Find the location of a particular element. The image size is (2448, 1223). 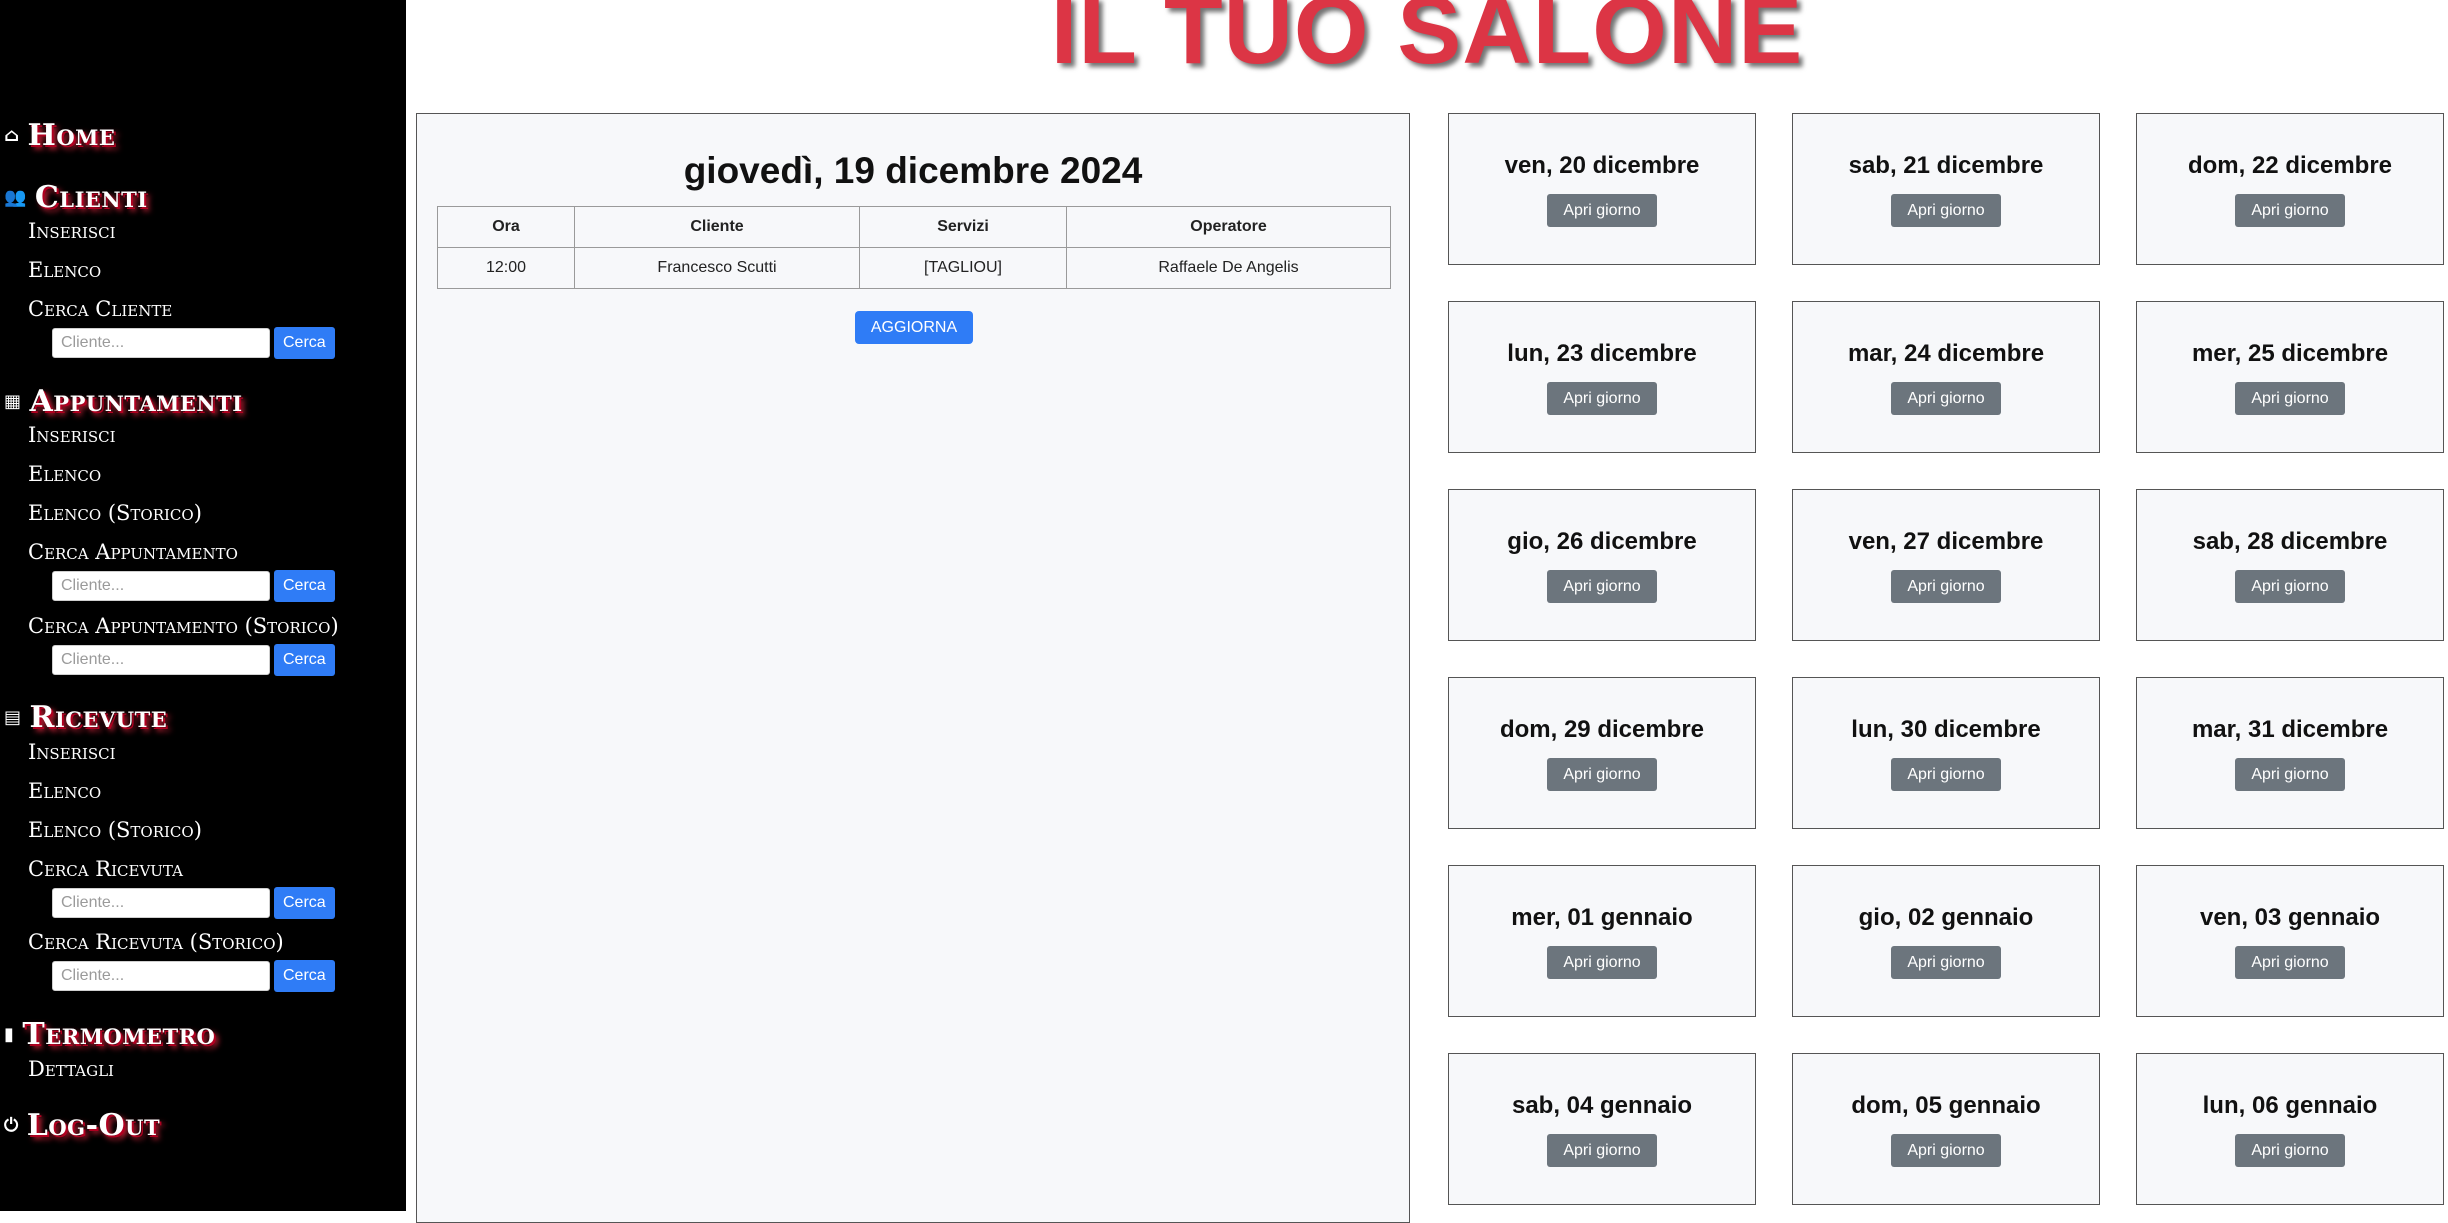

ricevute-search-row: Cerca is located at coordinates (193, 903).